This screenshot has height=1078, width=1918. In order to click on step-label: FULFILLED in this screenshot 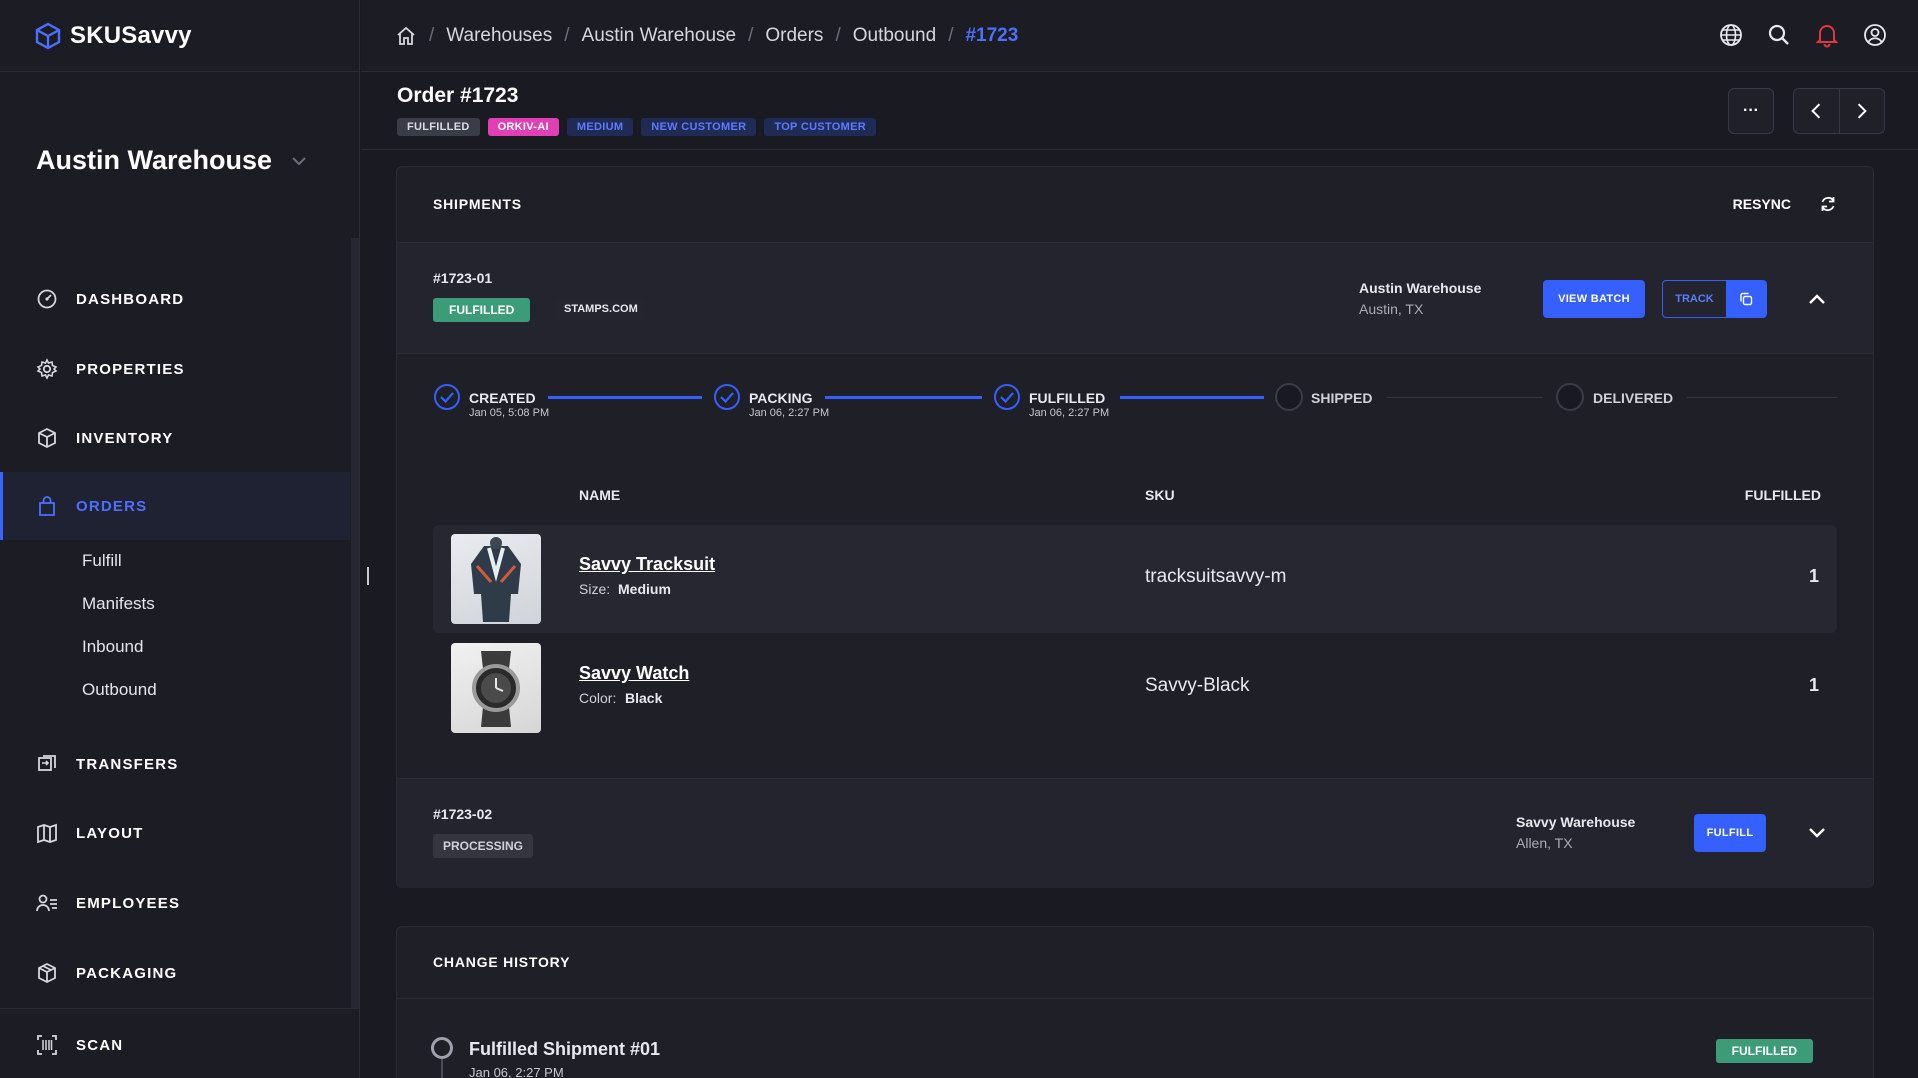, I will do `click(1067, 398)`.